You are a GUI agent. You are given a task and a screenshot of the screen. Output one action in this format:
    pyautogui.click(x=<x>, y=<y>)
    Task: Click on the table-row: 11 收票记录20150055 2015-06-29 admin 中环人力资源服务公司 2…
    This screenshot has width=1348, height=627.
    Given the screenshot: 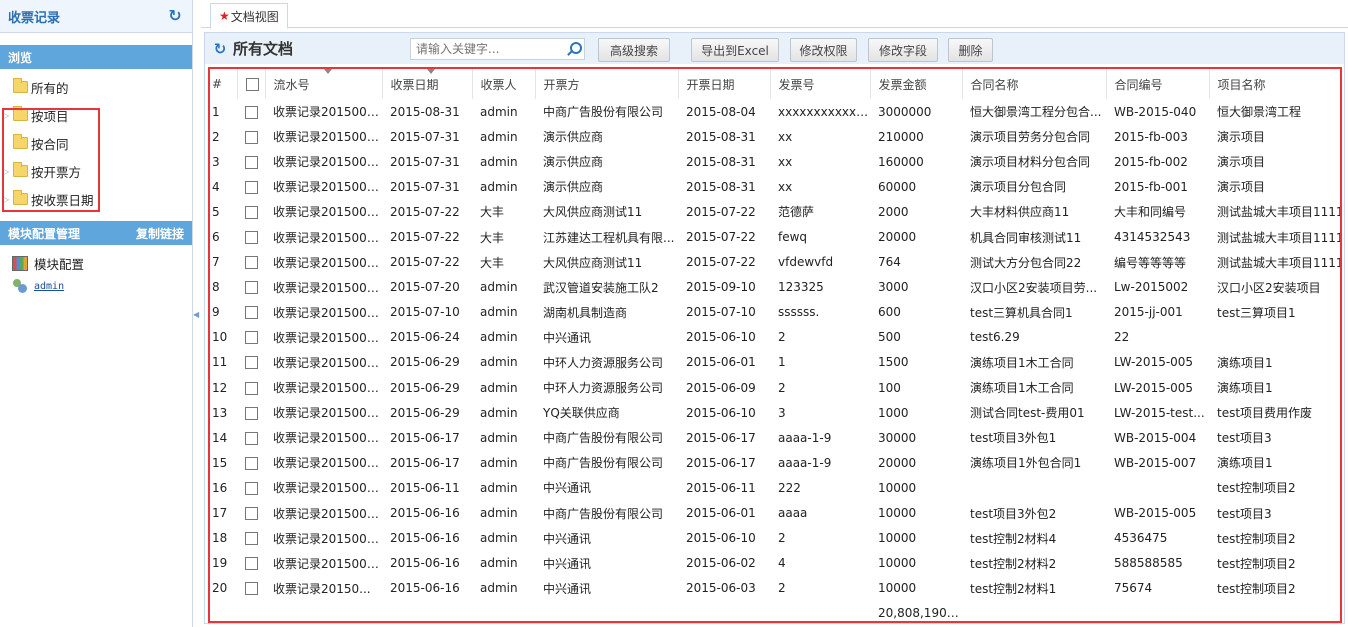 What is the action you would take?
    pyautogui.click(x=775, y=362)
    